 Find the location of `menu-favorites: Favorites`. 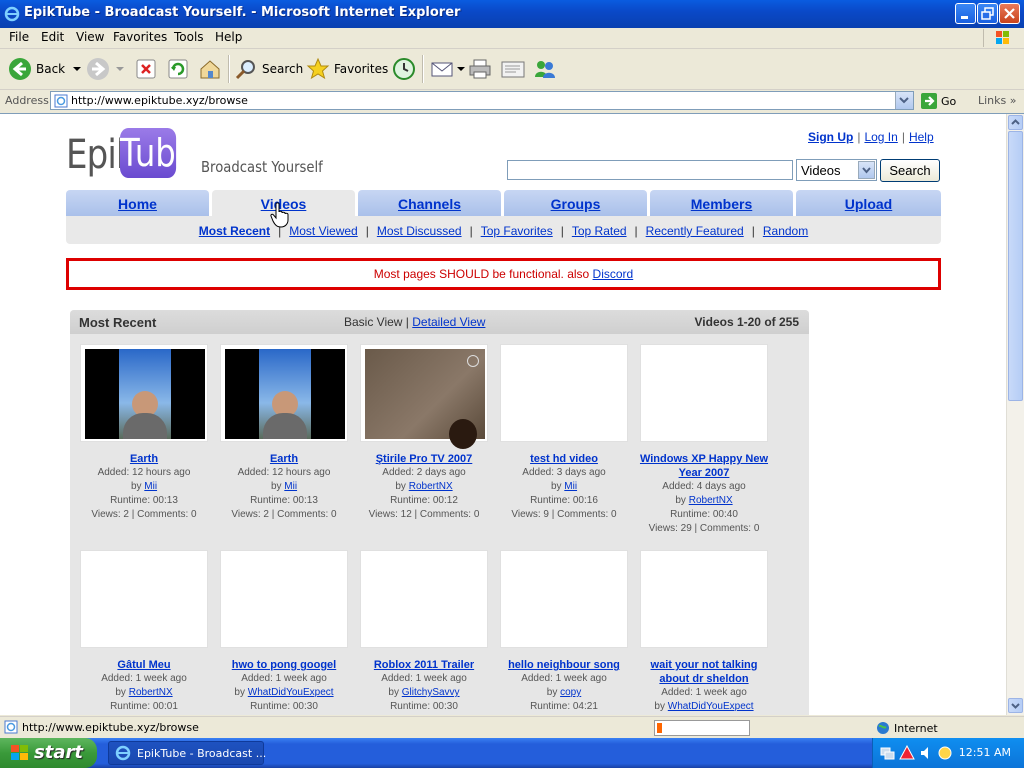

menu-favorites: Favorites is located at coordinates (140, 37).